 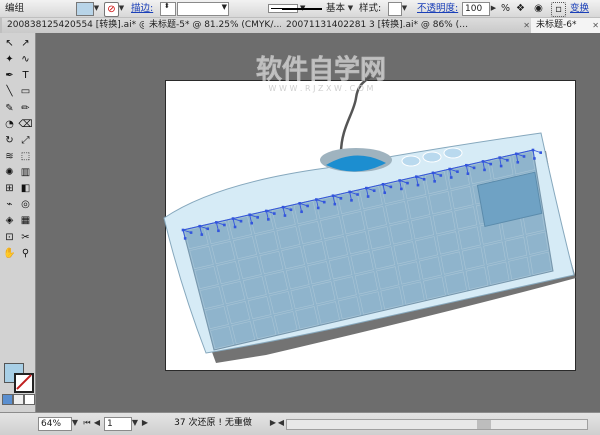 What do you see at coordinates (25, 140) in the screenshot?
I see `scale-tool: ⤢` at bounding box center [25, 140].